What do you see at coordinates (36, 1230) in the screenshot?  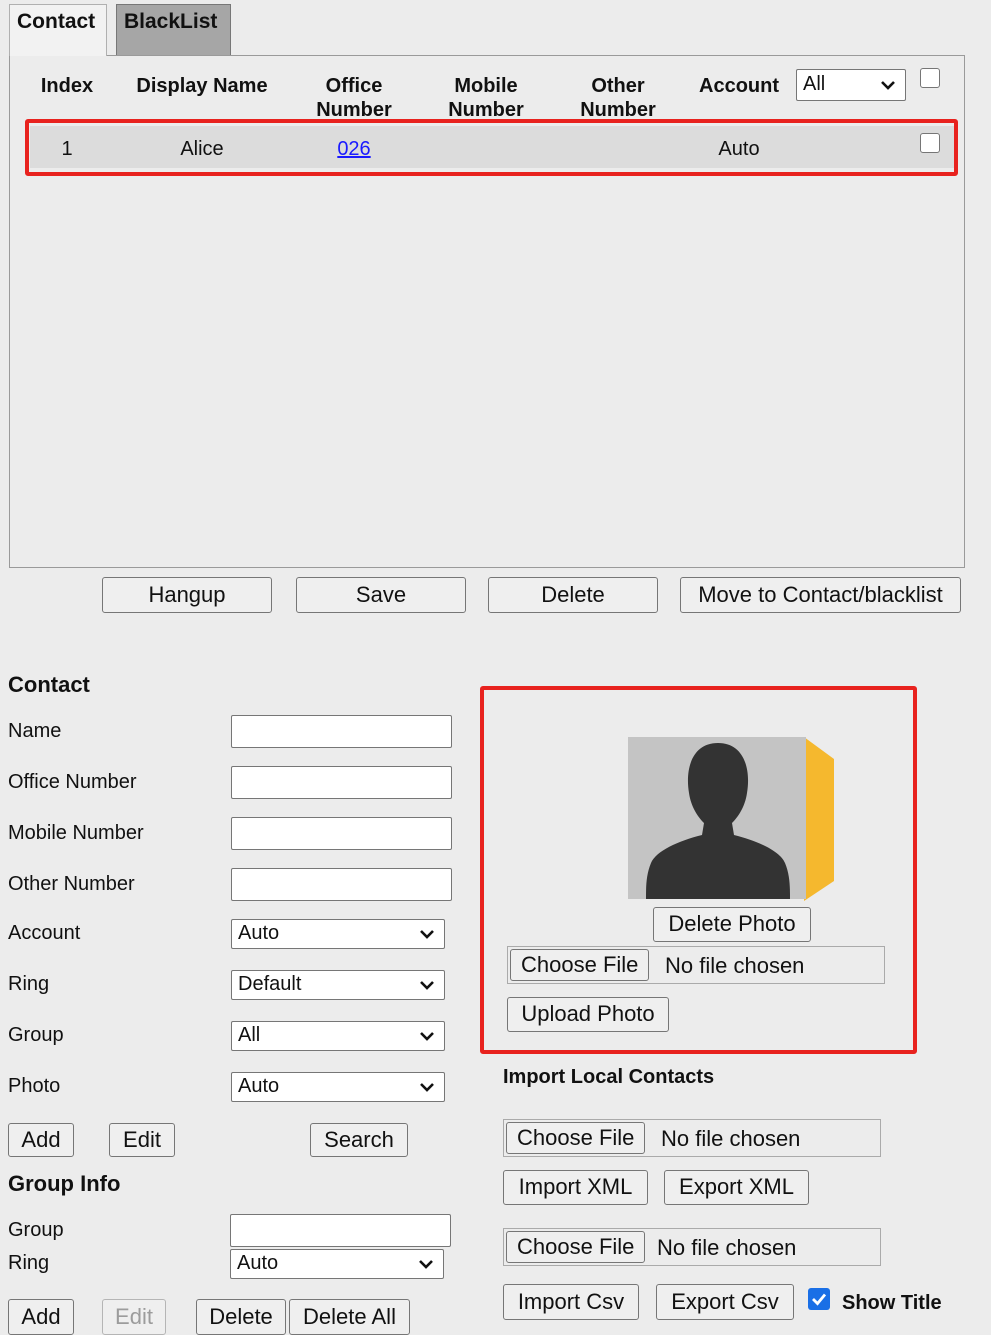 I see `group-info-group-label: Group` at bounding box center [36, 1230].